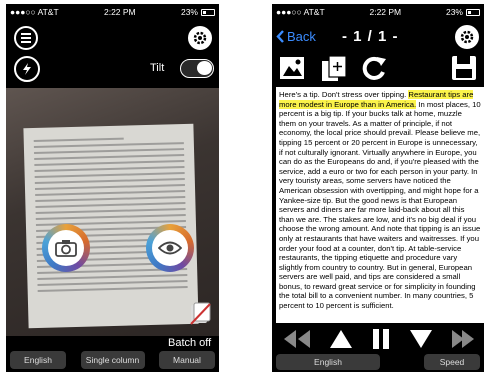 This screenshot has height=375, width=484. Describe the element at coordinates (370, 36) in the screenshot. I see `page-indicator: - 1 / 1 -` at that location.